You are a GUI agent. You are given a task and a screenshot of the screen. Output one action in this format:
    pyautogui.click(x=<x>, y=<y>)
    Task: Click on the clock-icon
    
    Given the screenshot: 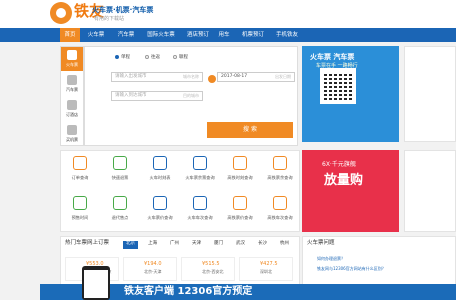 What is the action you would take?
    pyautogui.click(x=160, y=163)
    